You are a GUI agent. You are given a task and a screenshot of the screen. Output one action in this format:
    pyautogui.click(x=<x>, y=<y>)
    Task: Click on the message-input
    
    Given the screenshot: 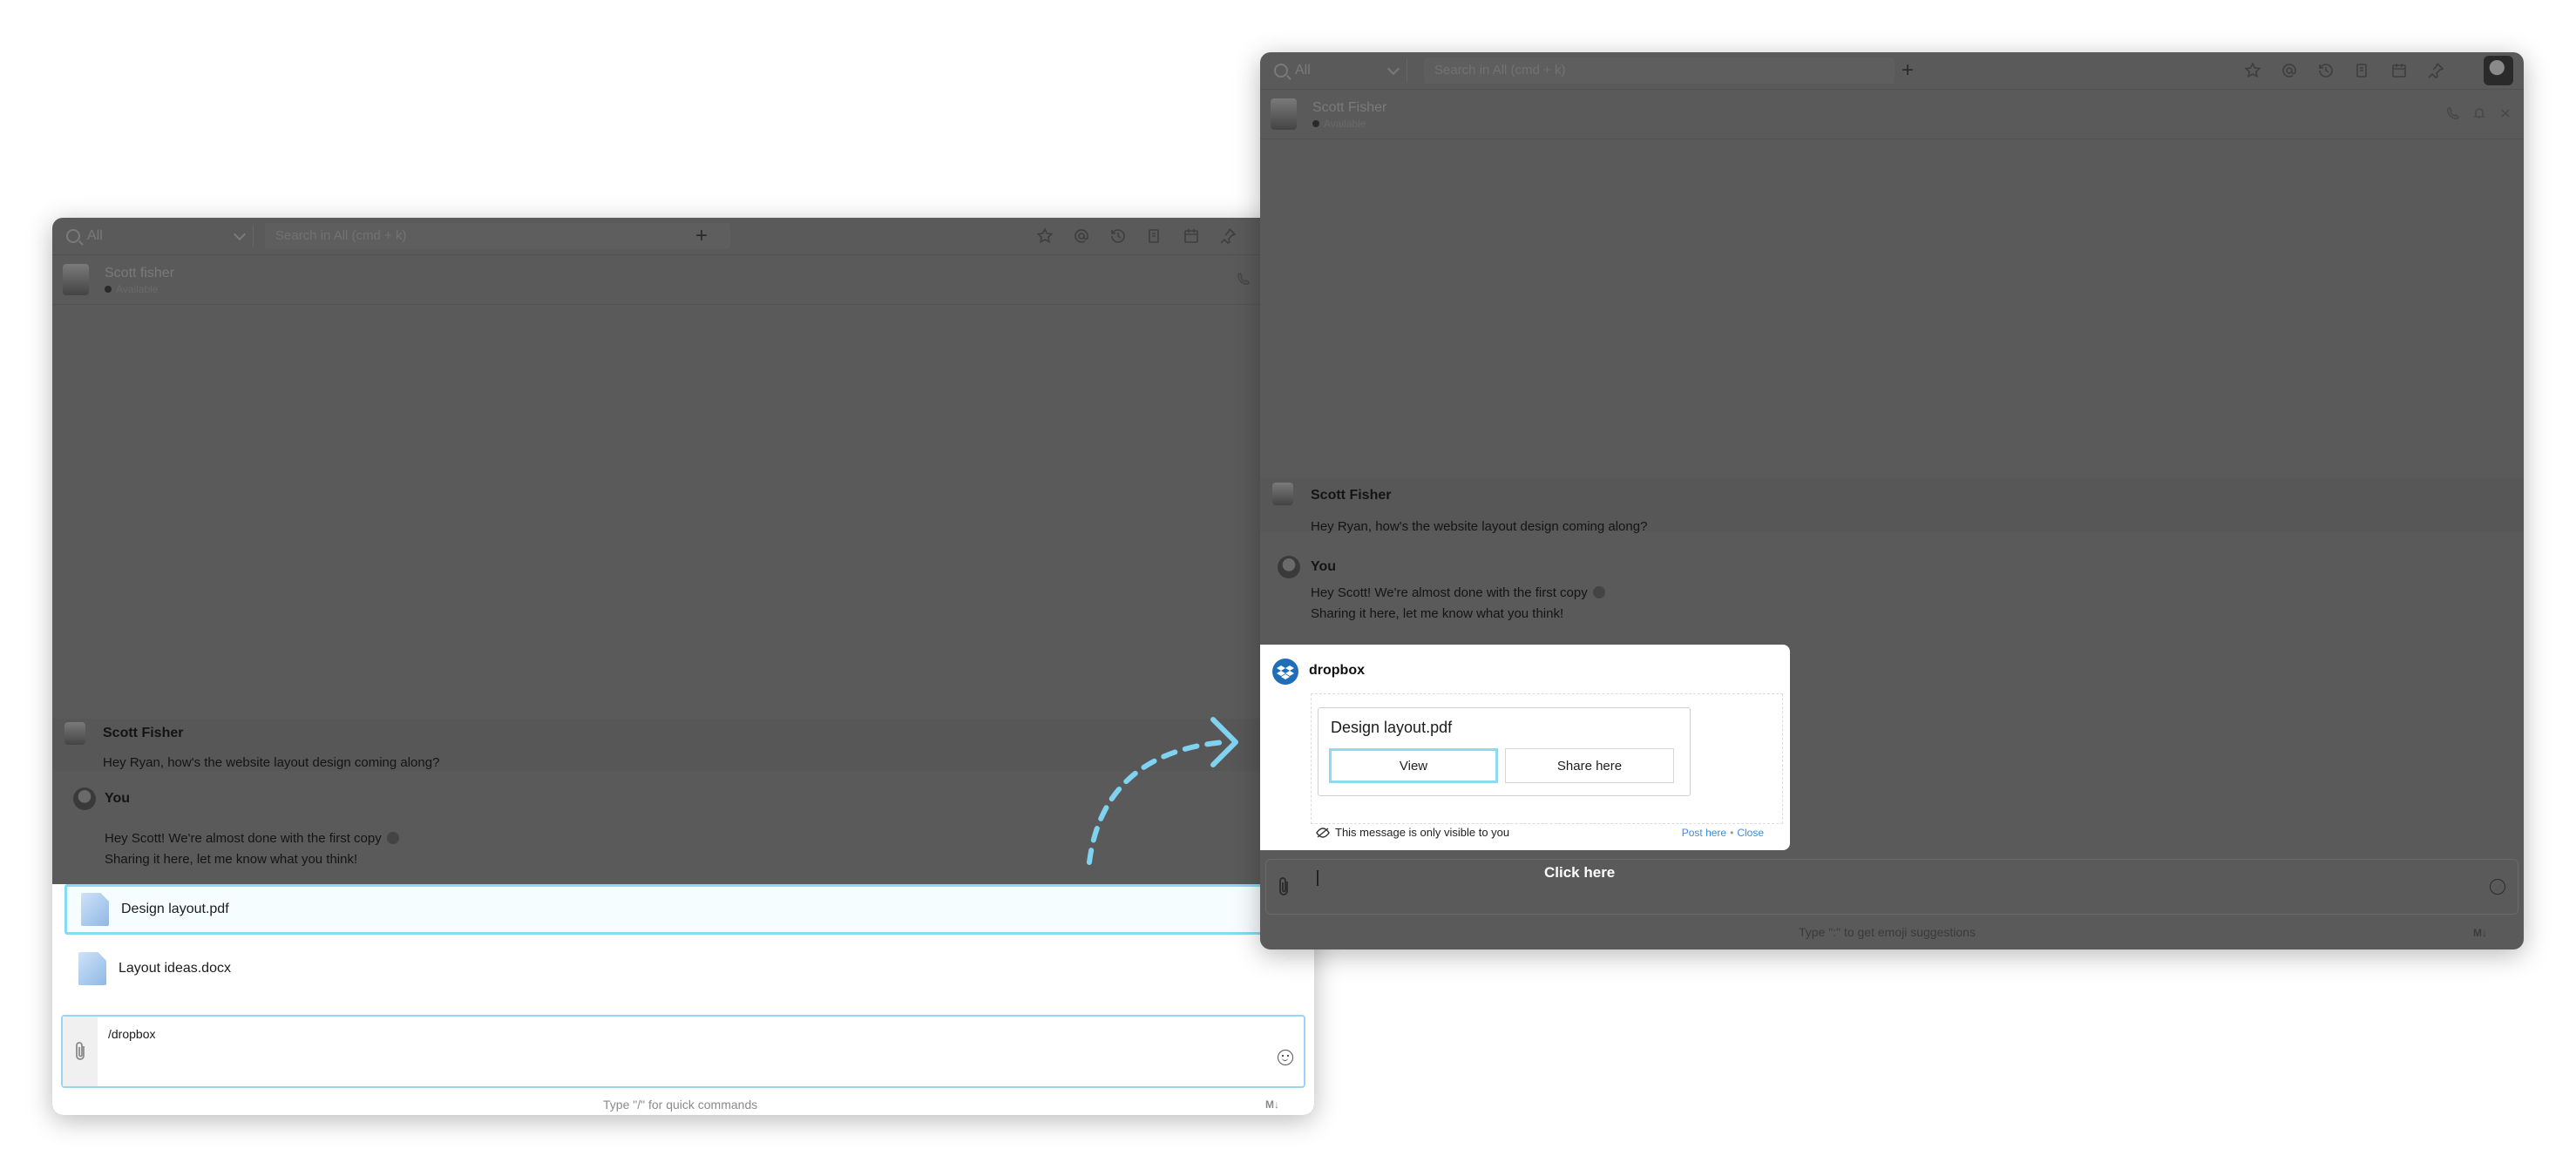 What is the action you would take?
    pyautogui.click(x=1892, y=887)
    